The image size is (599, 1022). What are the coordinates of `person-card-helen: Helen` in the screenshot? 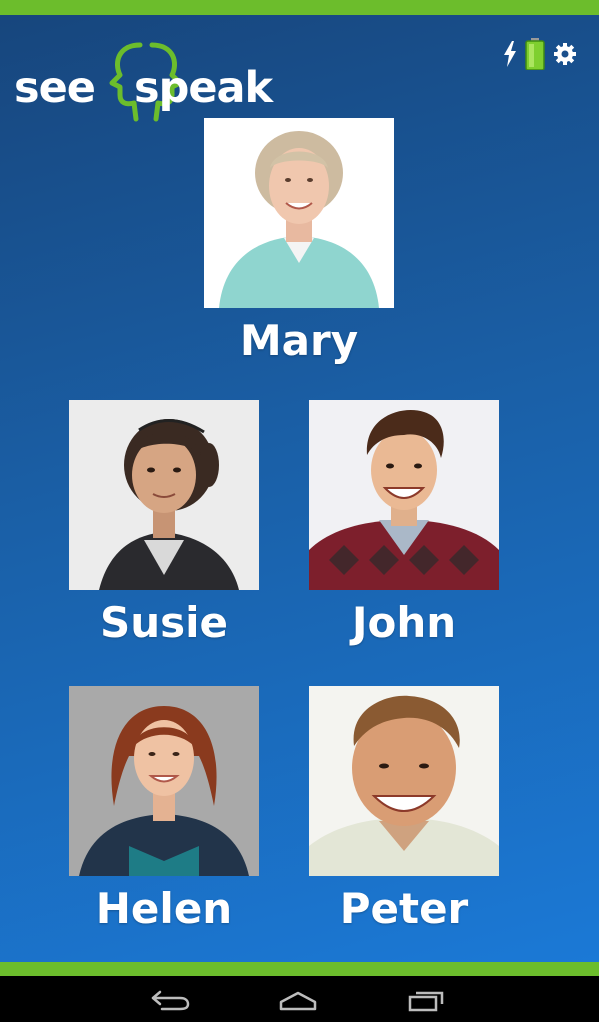 It's located at (164, 808).